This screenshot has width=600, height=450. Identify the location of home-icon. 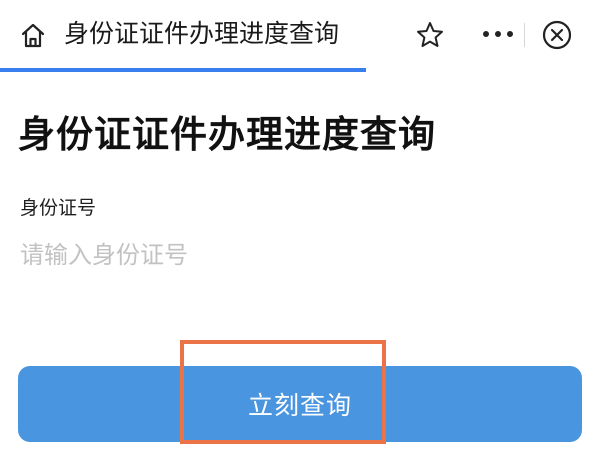
(33, 35).